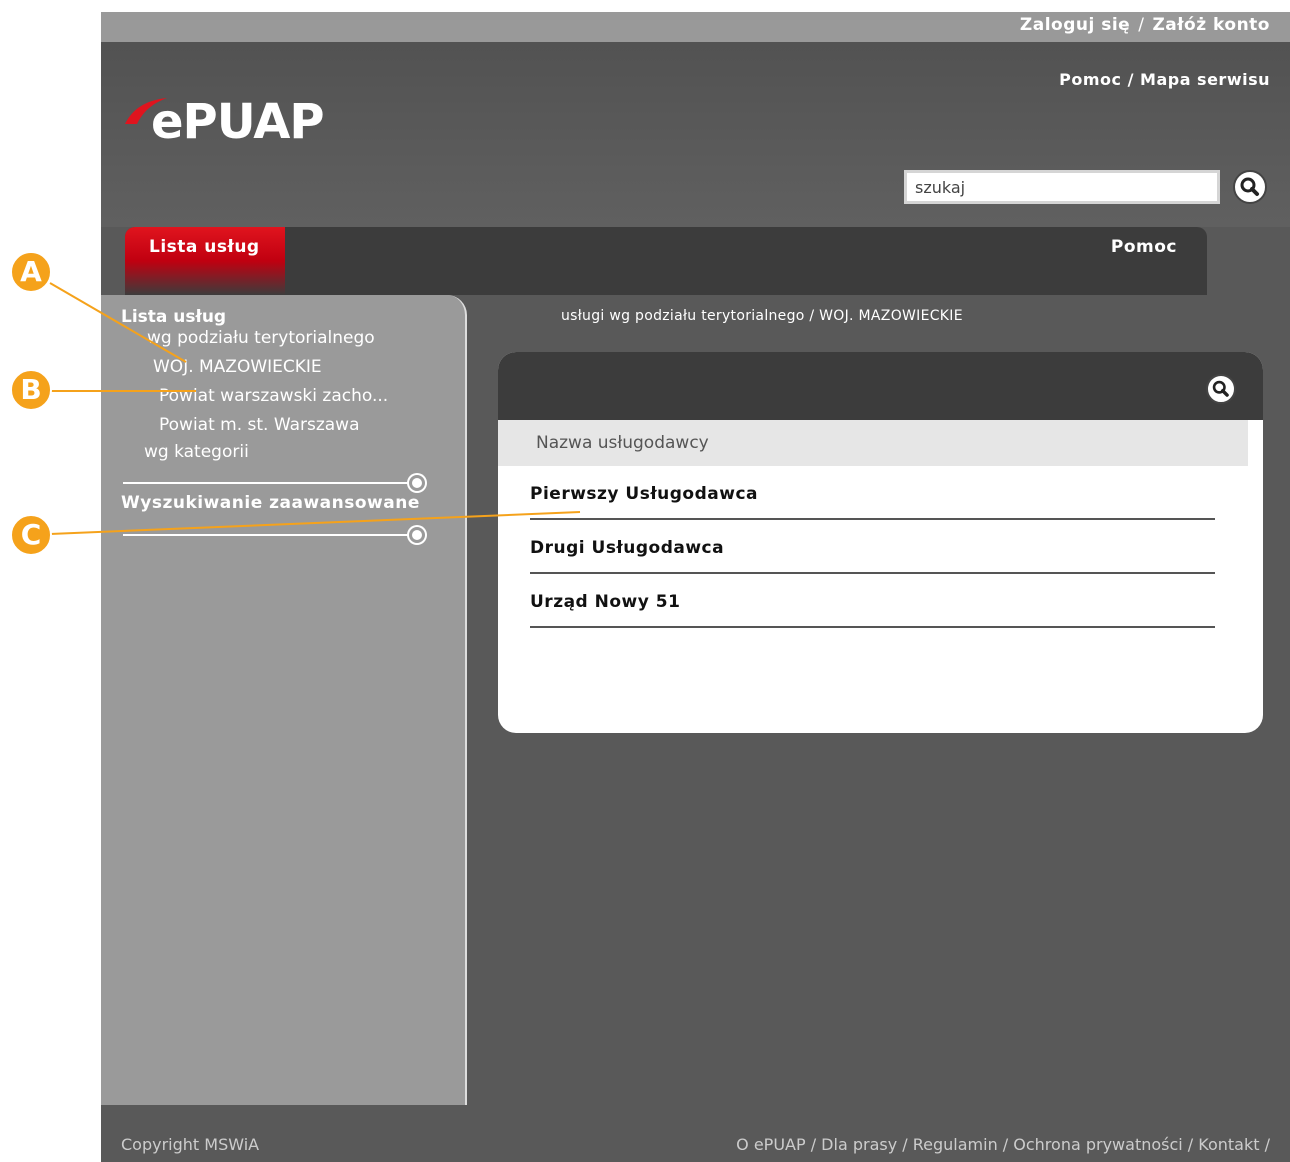  Describe the element at coordinates (31, 390) in the screenshot. I see `callout-b: B` at that location.